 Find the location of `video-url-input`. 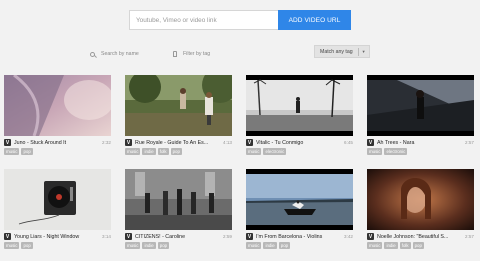

video-url-input is located at coordinates (203, 20).